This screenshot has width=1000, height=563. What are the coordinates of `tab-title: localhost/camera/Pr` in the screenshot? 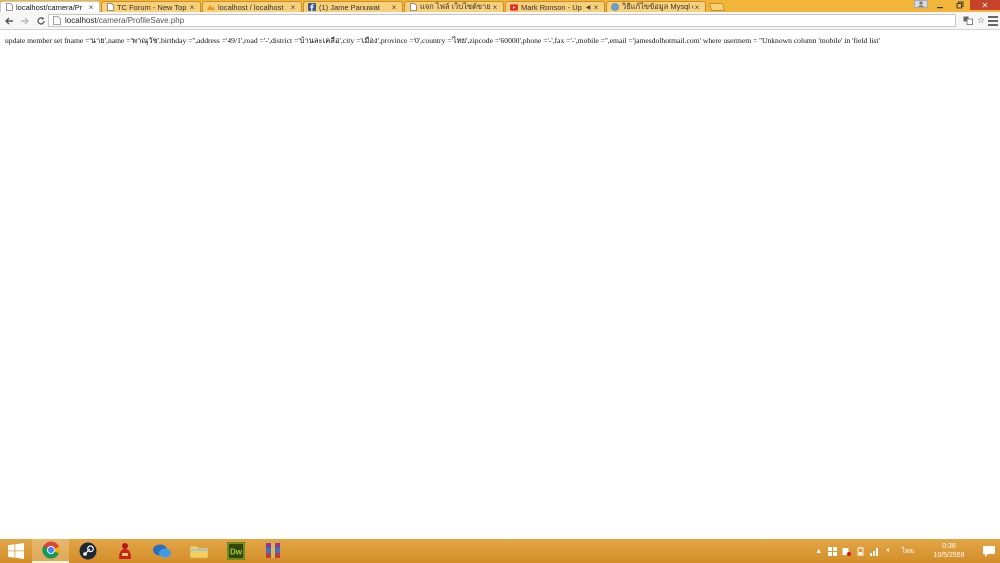 It's located at (49, 7).